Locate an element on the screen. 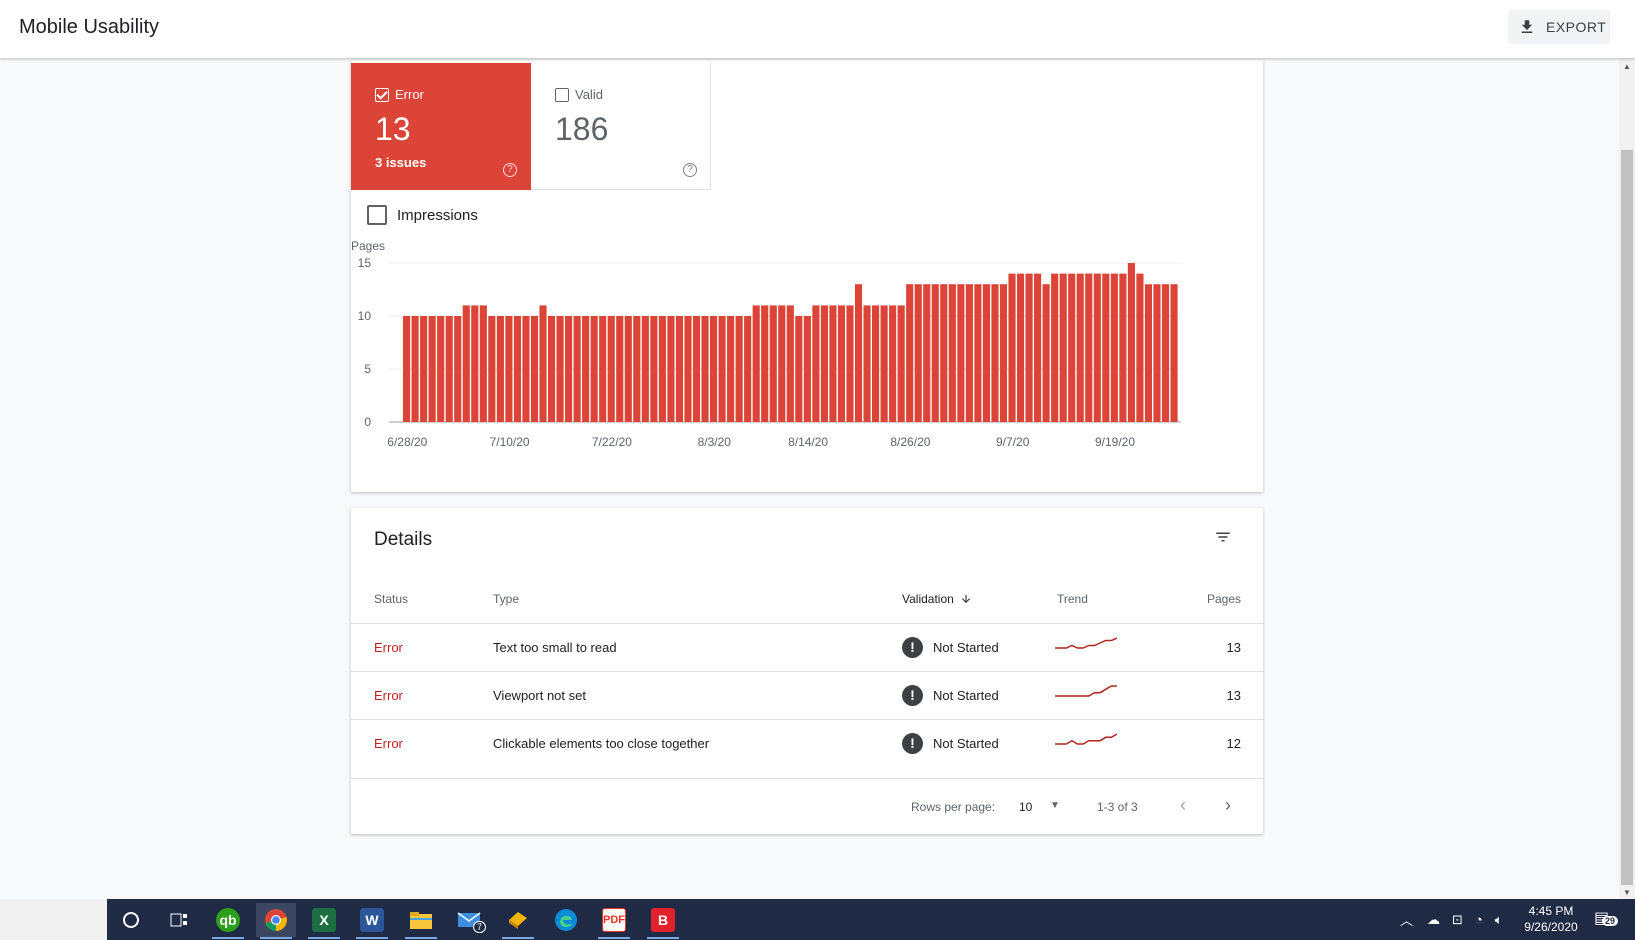 The width and height of the screenshot is (1635, 940). edge-icon is located at coordinates (566, 920).